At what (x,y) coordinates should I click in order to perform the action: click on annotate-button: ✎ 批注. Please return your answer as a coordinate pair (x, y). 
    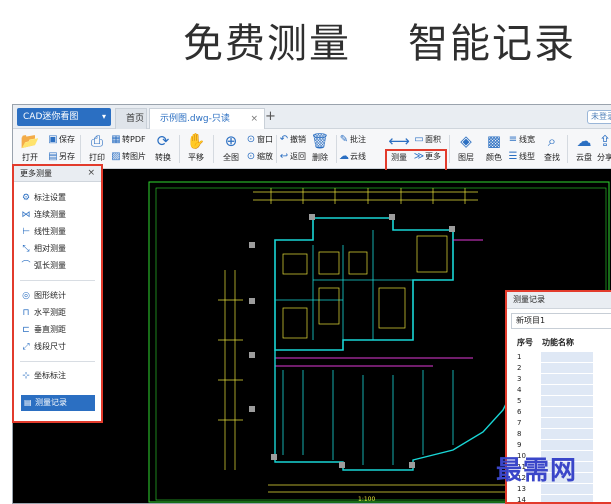
    Looking at the image, I should click on (352, 140).